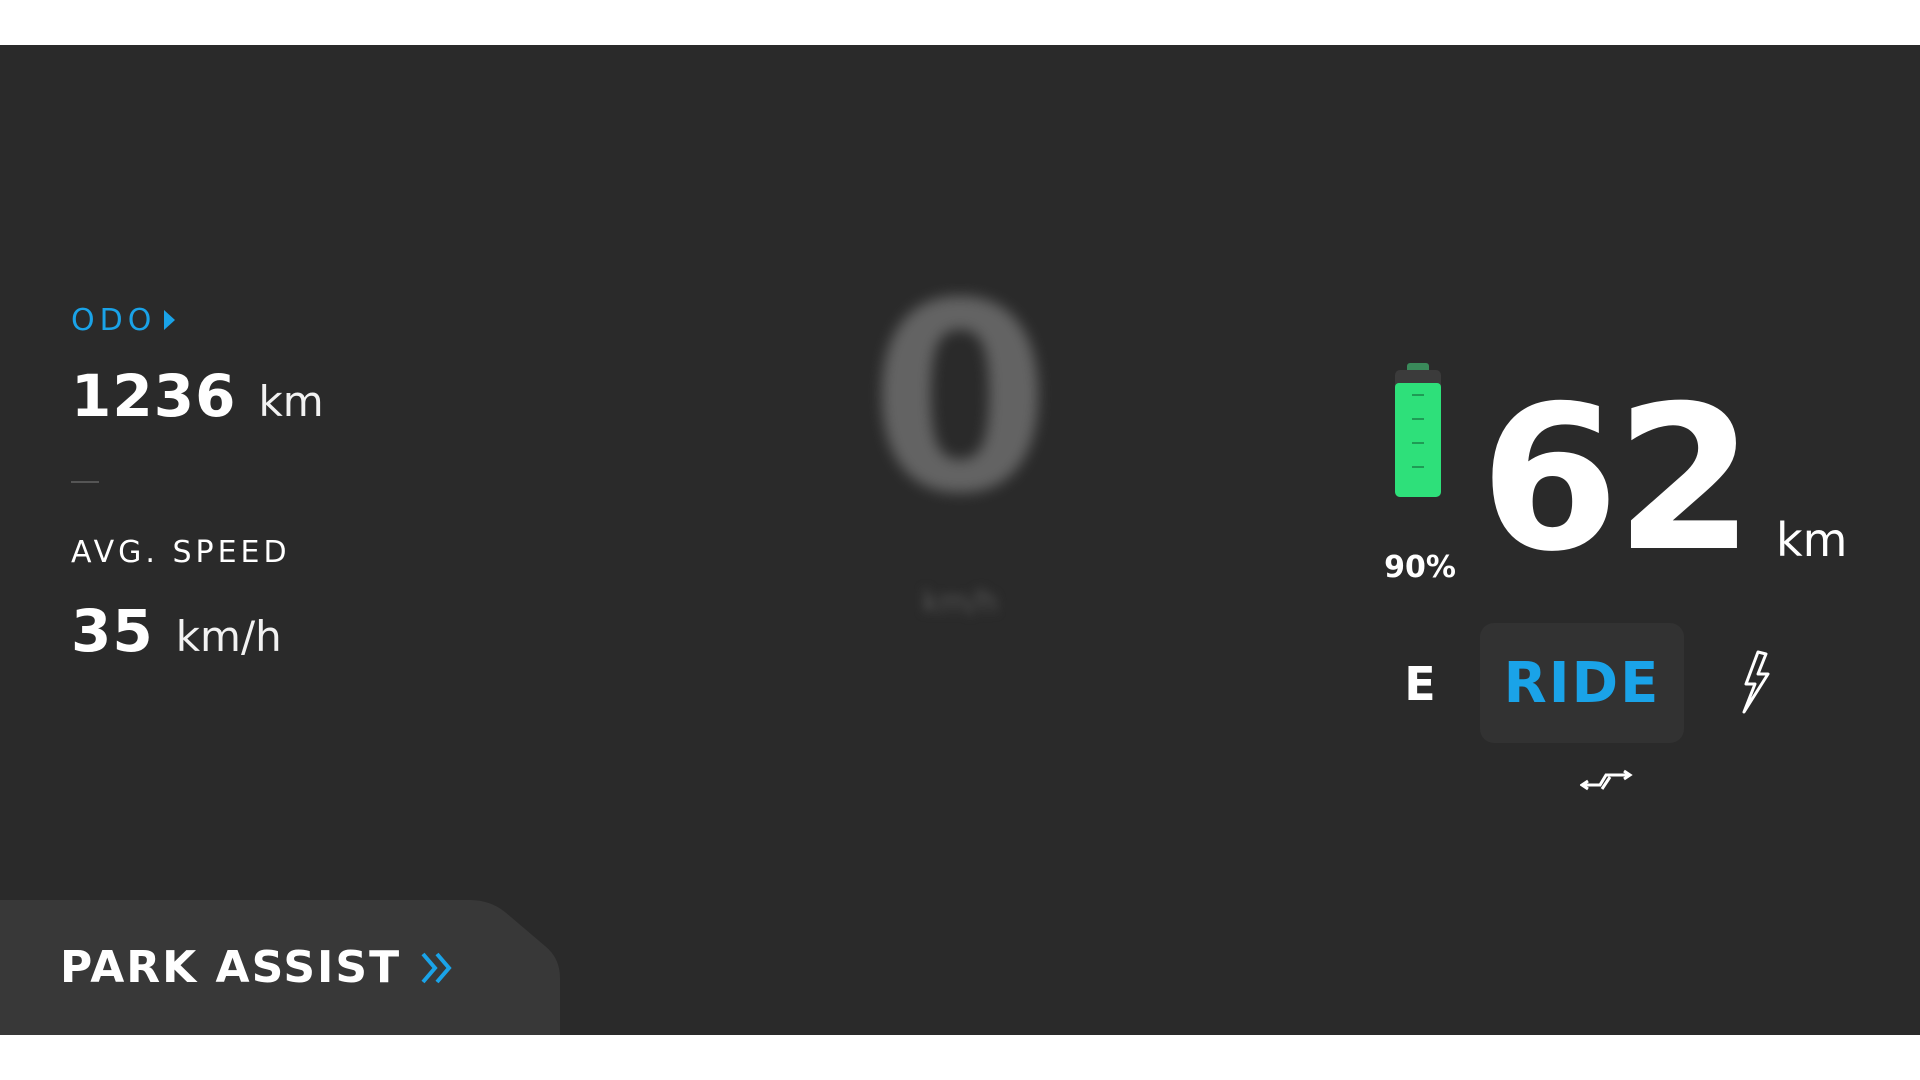 The image size is (1920, 1080). I want to click on regen-arrows-icon, so click(1606, 780).